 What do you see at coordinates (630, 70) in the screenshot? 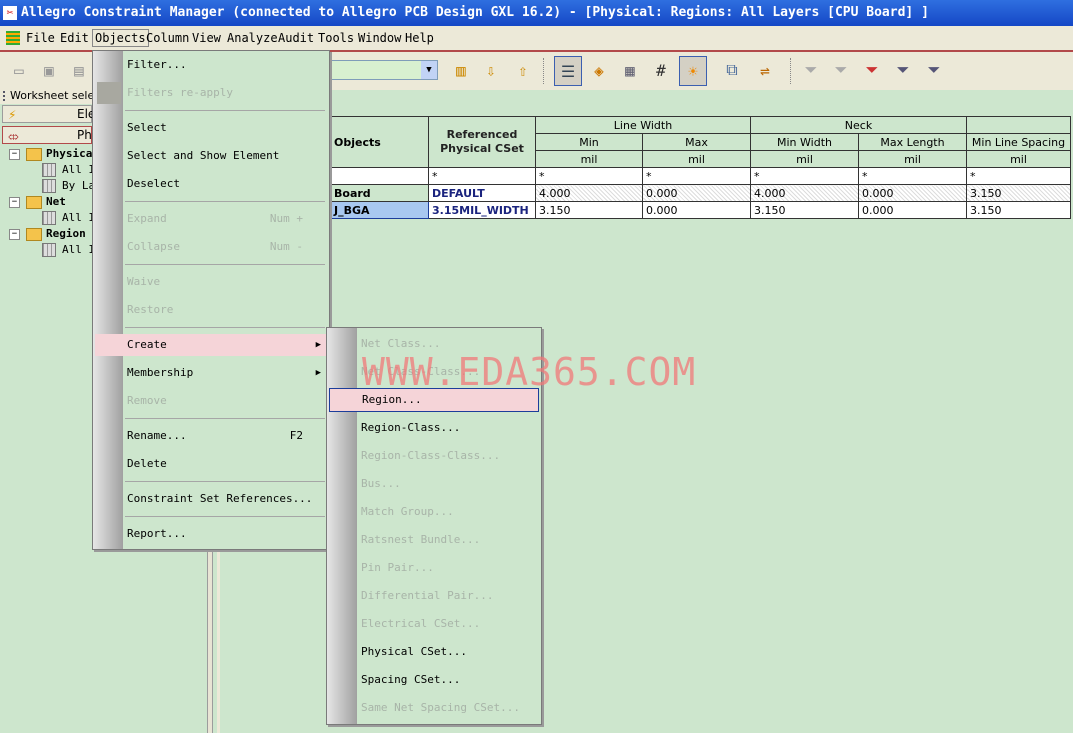
I see `grid-icon: ▦` at bounding box center [630, 70].